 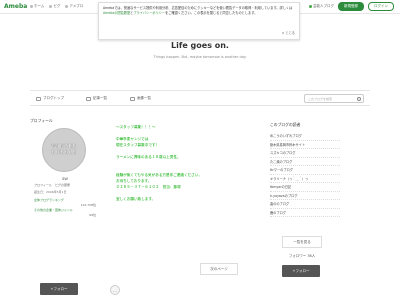 I want to click on rank-genre-value: 99位, so click(x=92, y=215).